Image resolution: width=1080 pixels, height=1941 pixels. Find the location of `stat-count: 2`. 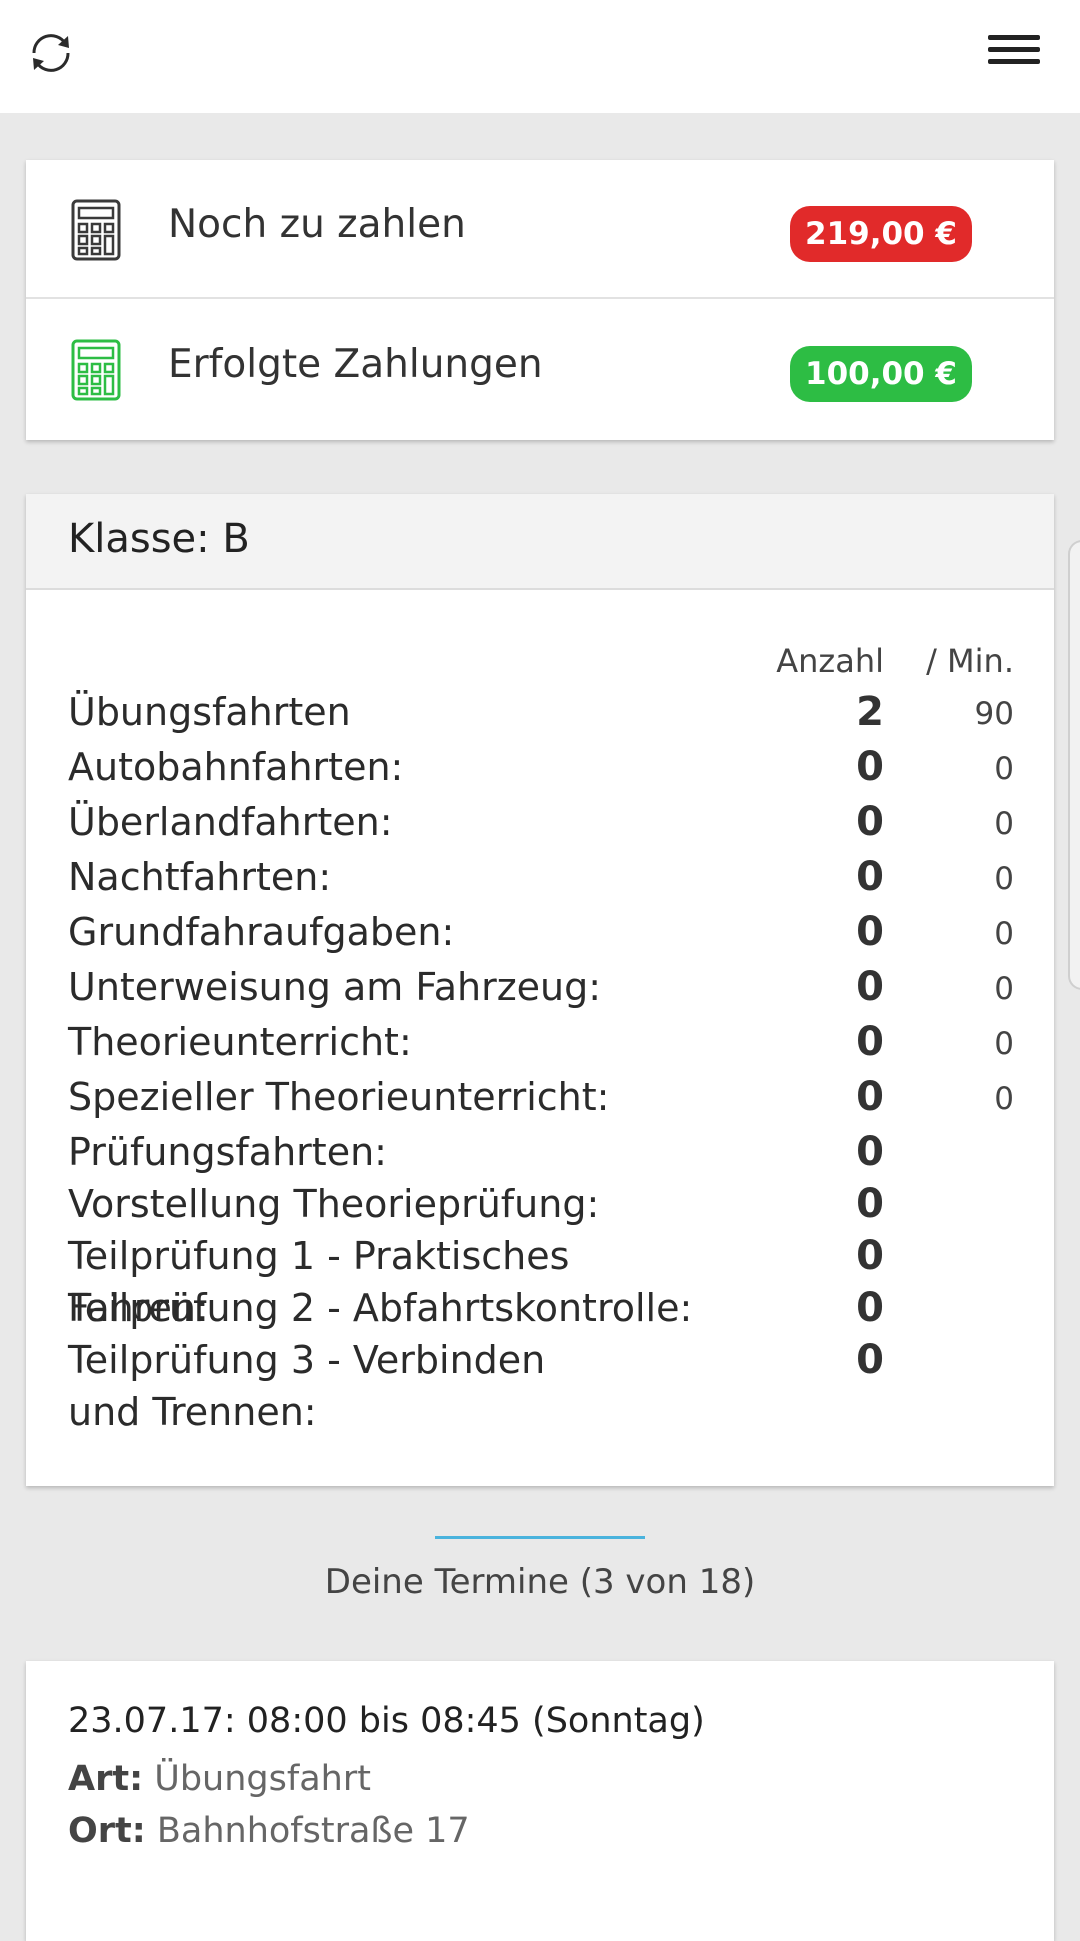

stat-count: 2 is located at coordinates (870, 712).